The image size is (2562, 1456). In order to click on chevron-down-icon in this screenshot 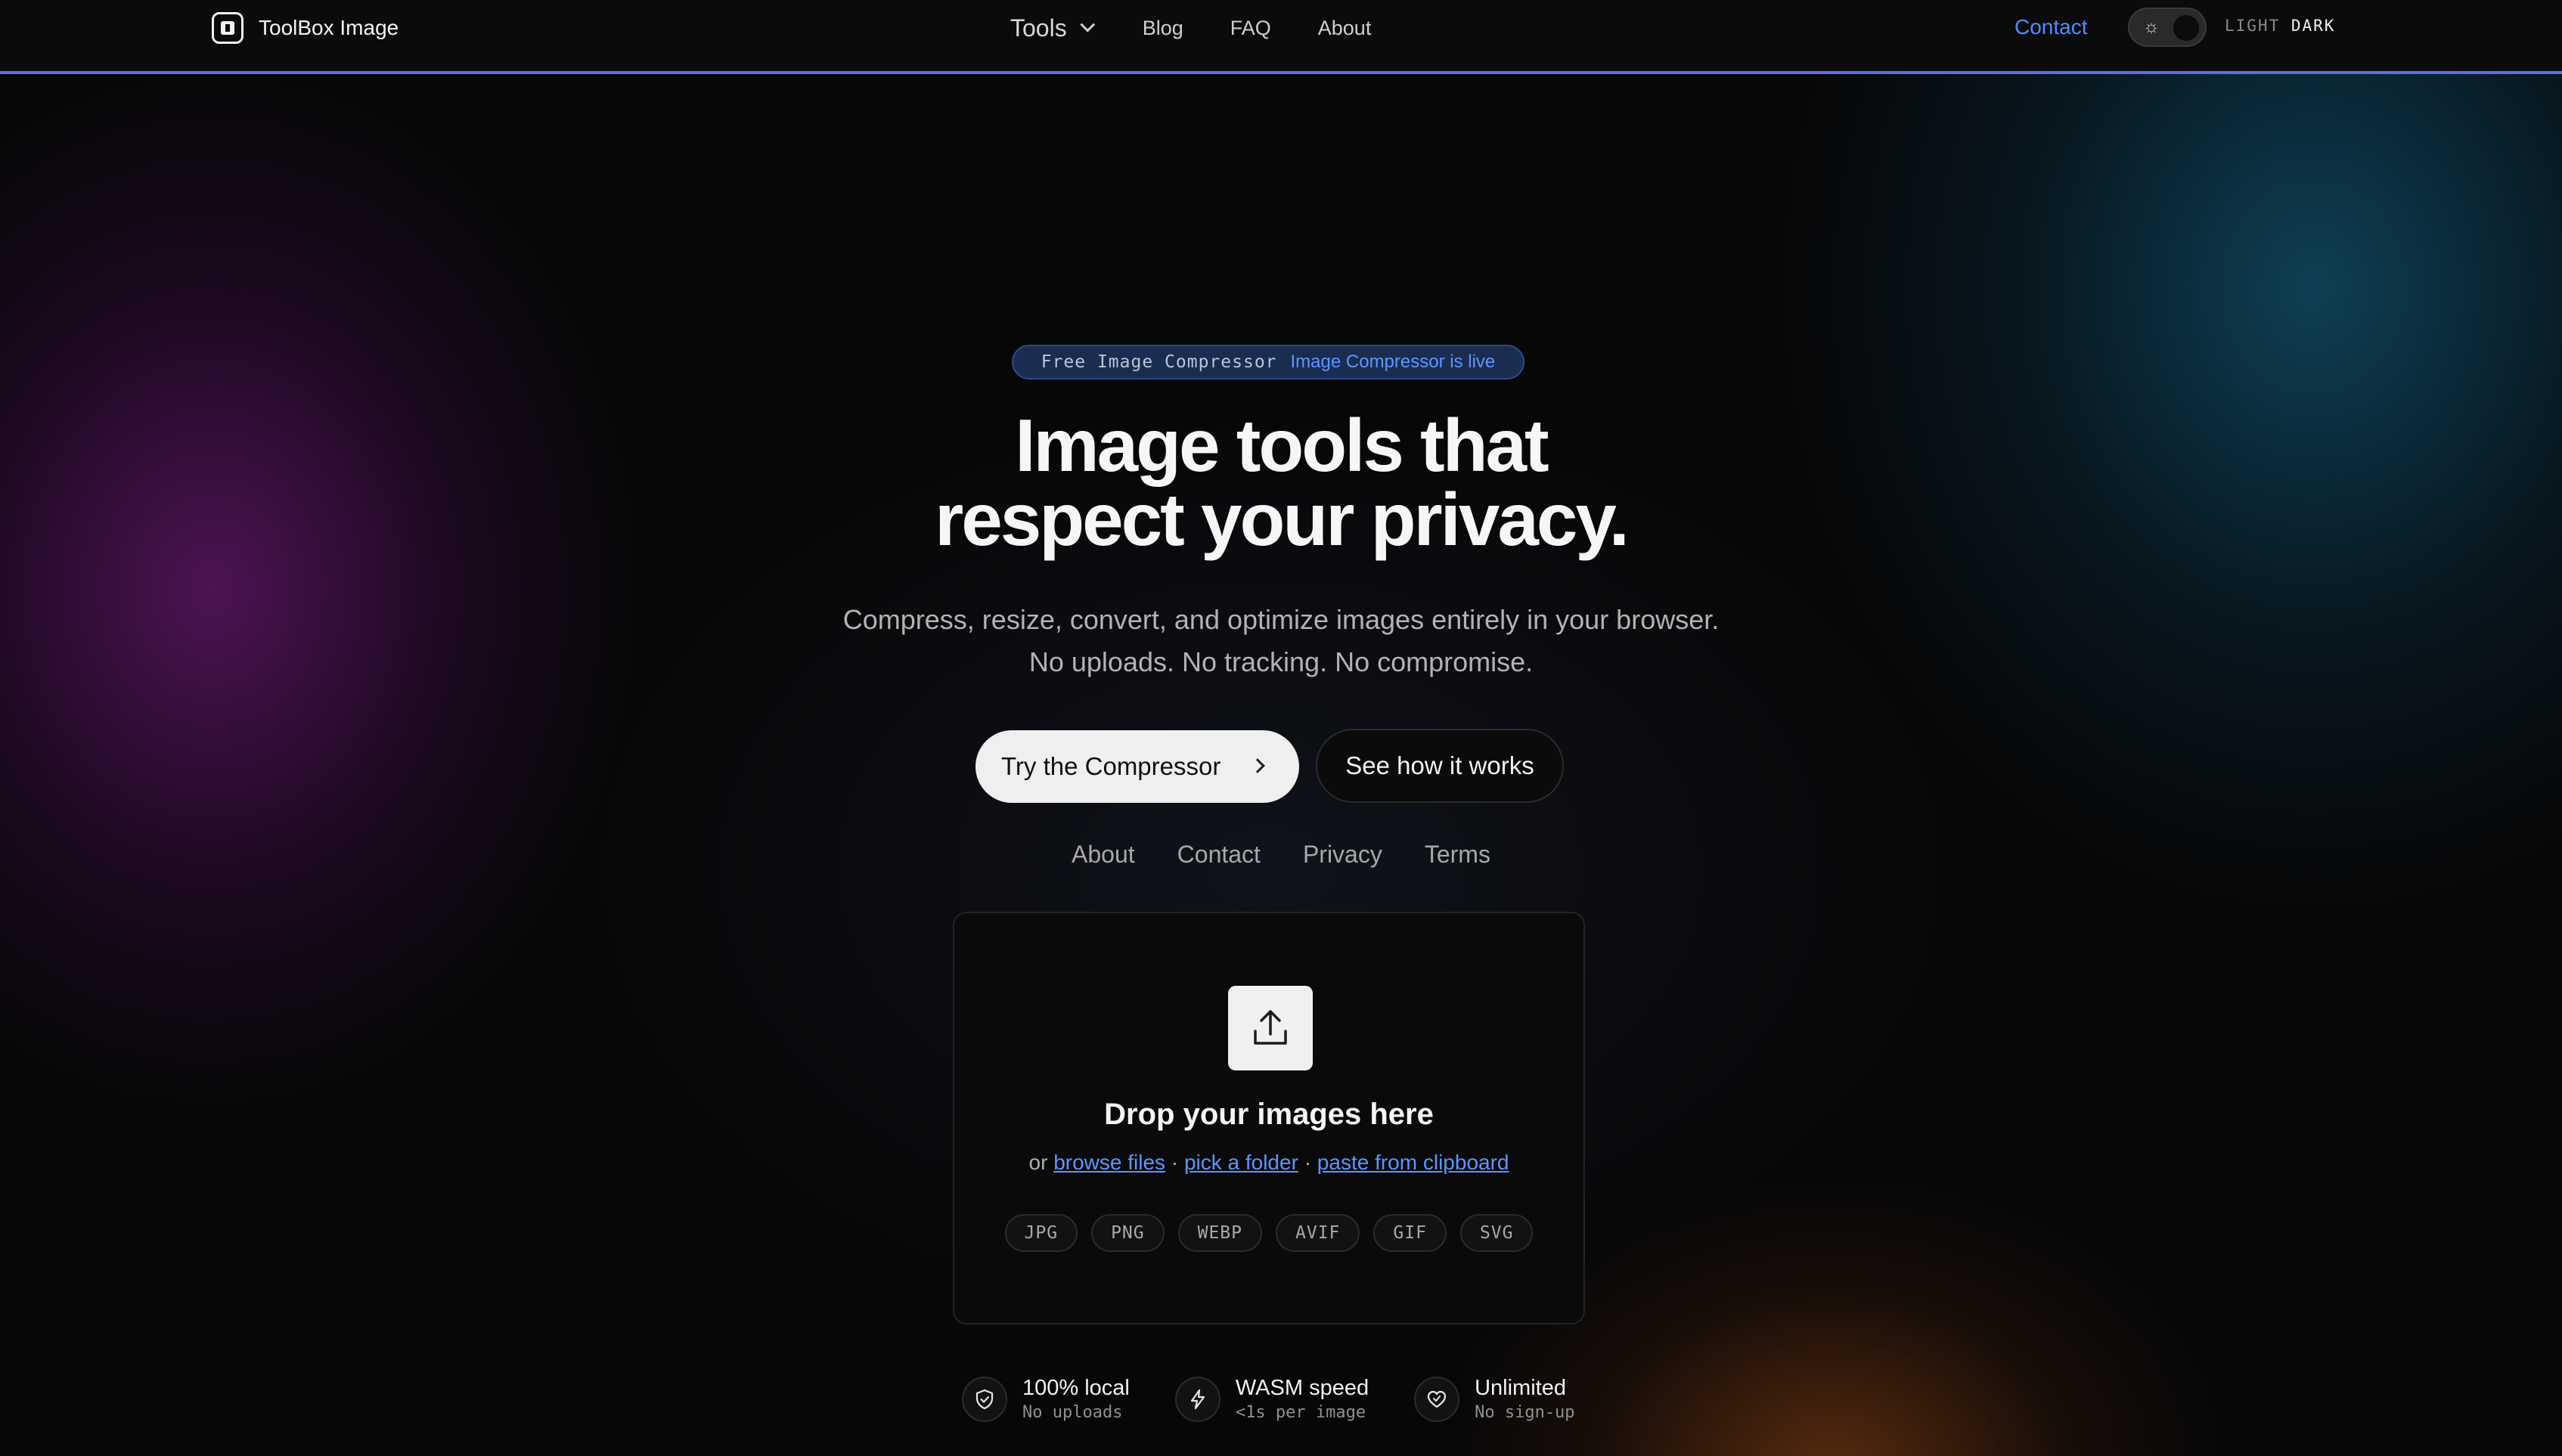, I will do `click(1087, 25)`.